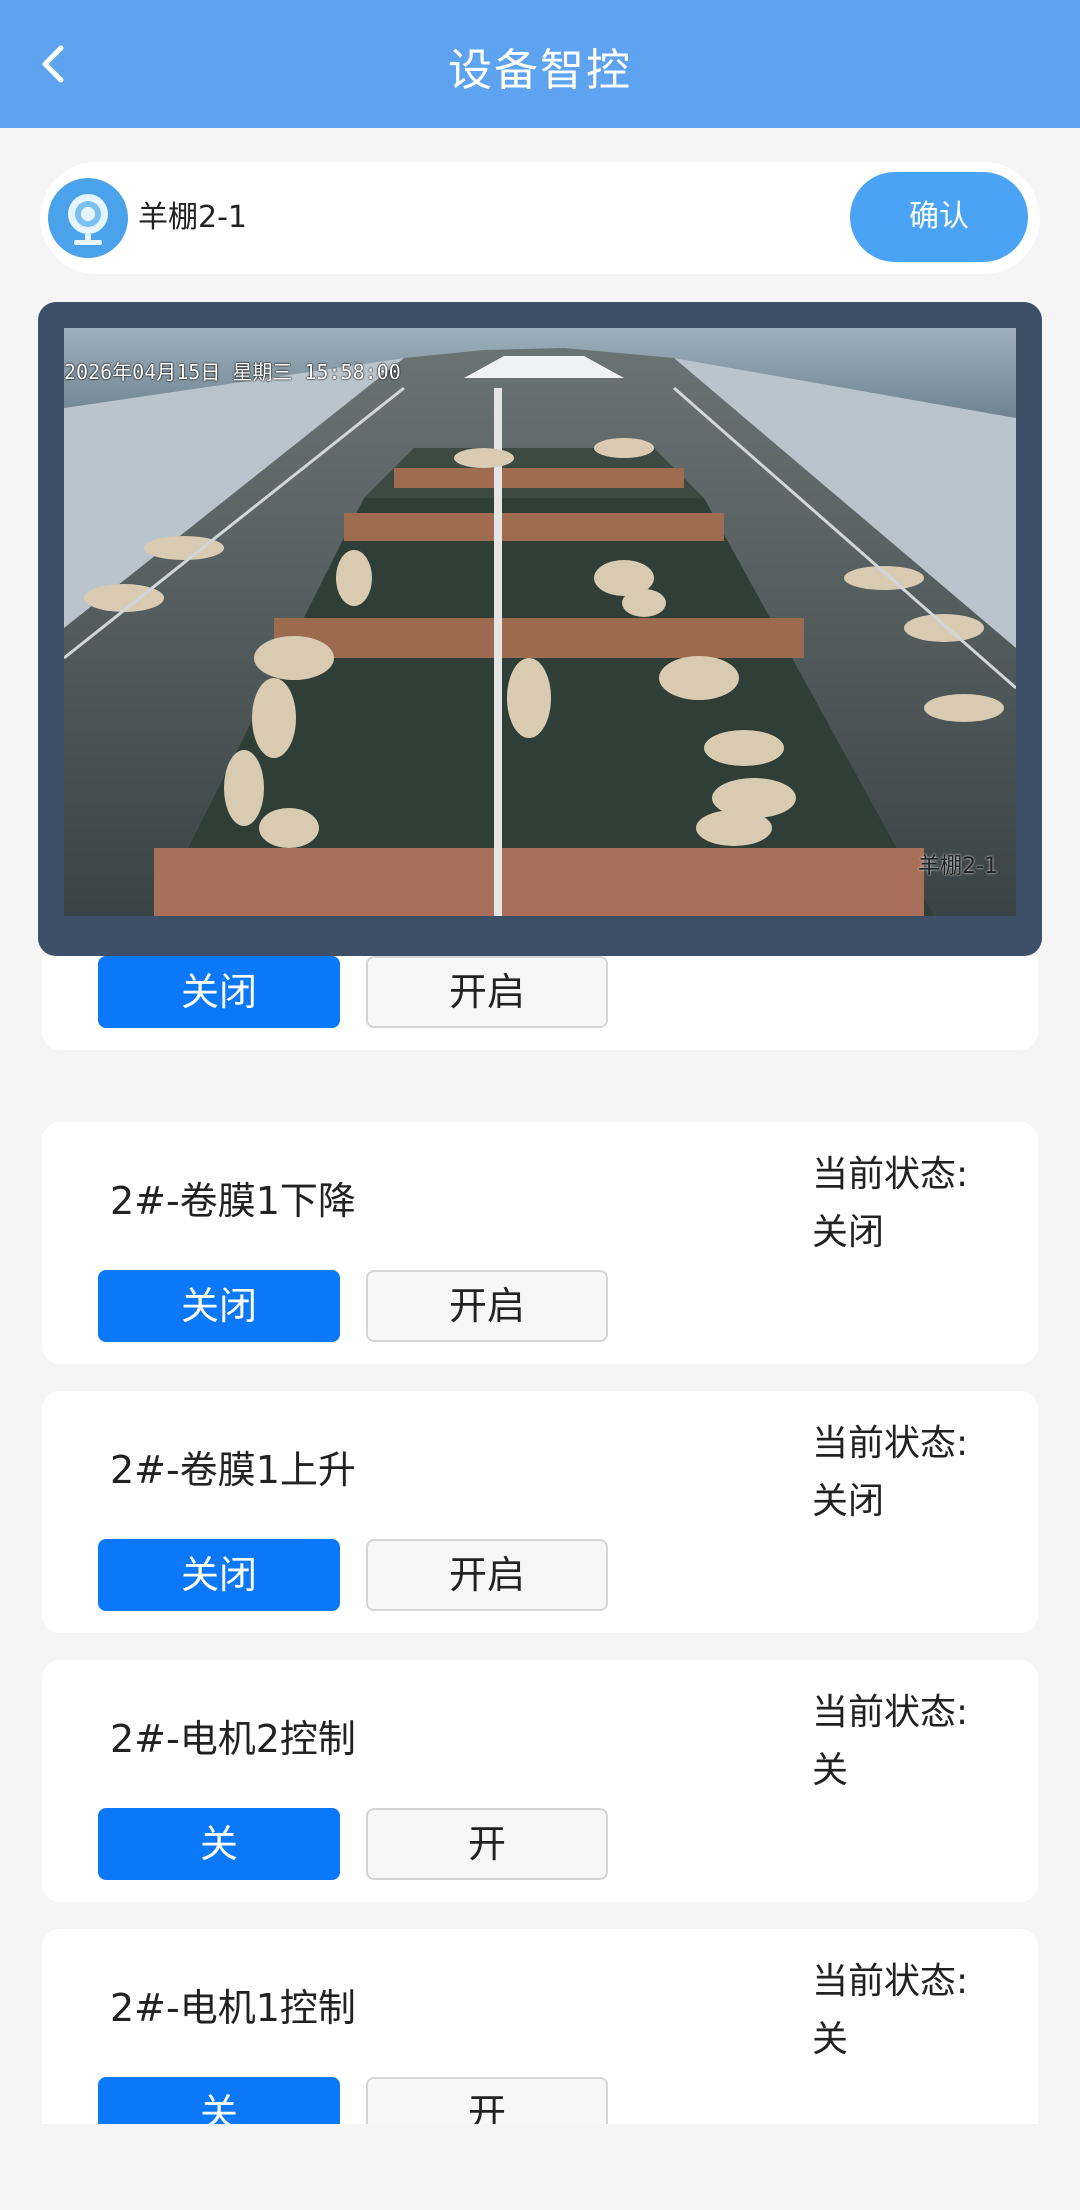 This screenshot has width=1080, height=2210. Describe the element at coordinates (540, 218) in the screenshot. I see `device-selector: 羊棚2-1 确认` at that location.